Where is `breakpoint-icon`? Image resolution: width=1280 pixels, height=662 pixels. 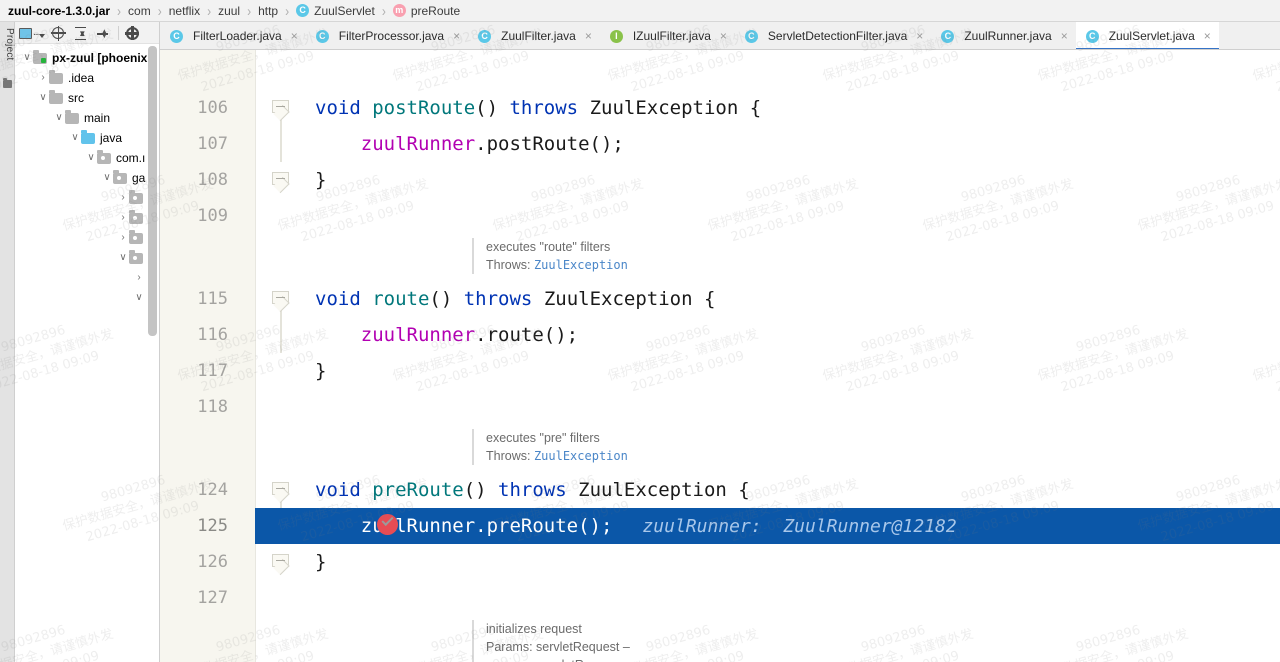
breakpoint-icon is located at coordinates (387, 524).